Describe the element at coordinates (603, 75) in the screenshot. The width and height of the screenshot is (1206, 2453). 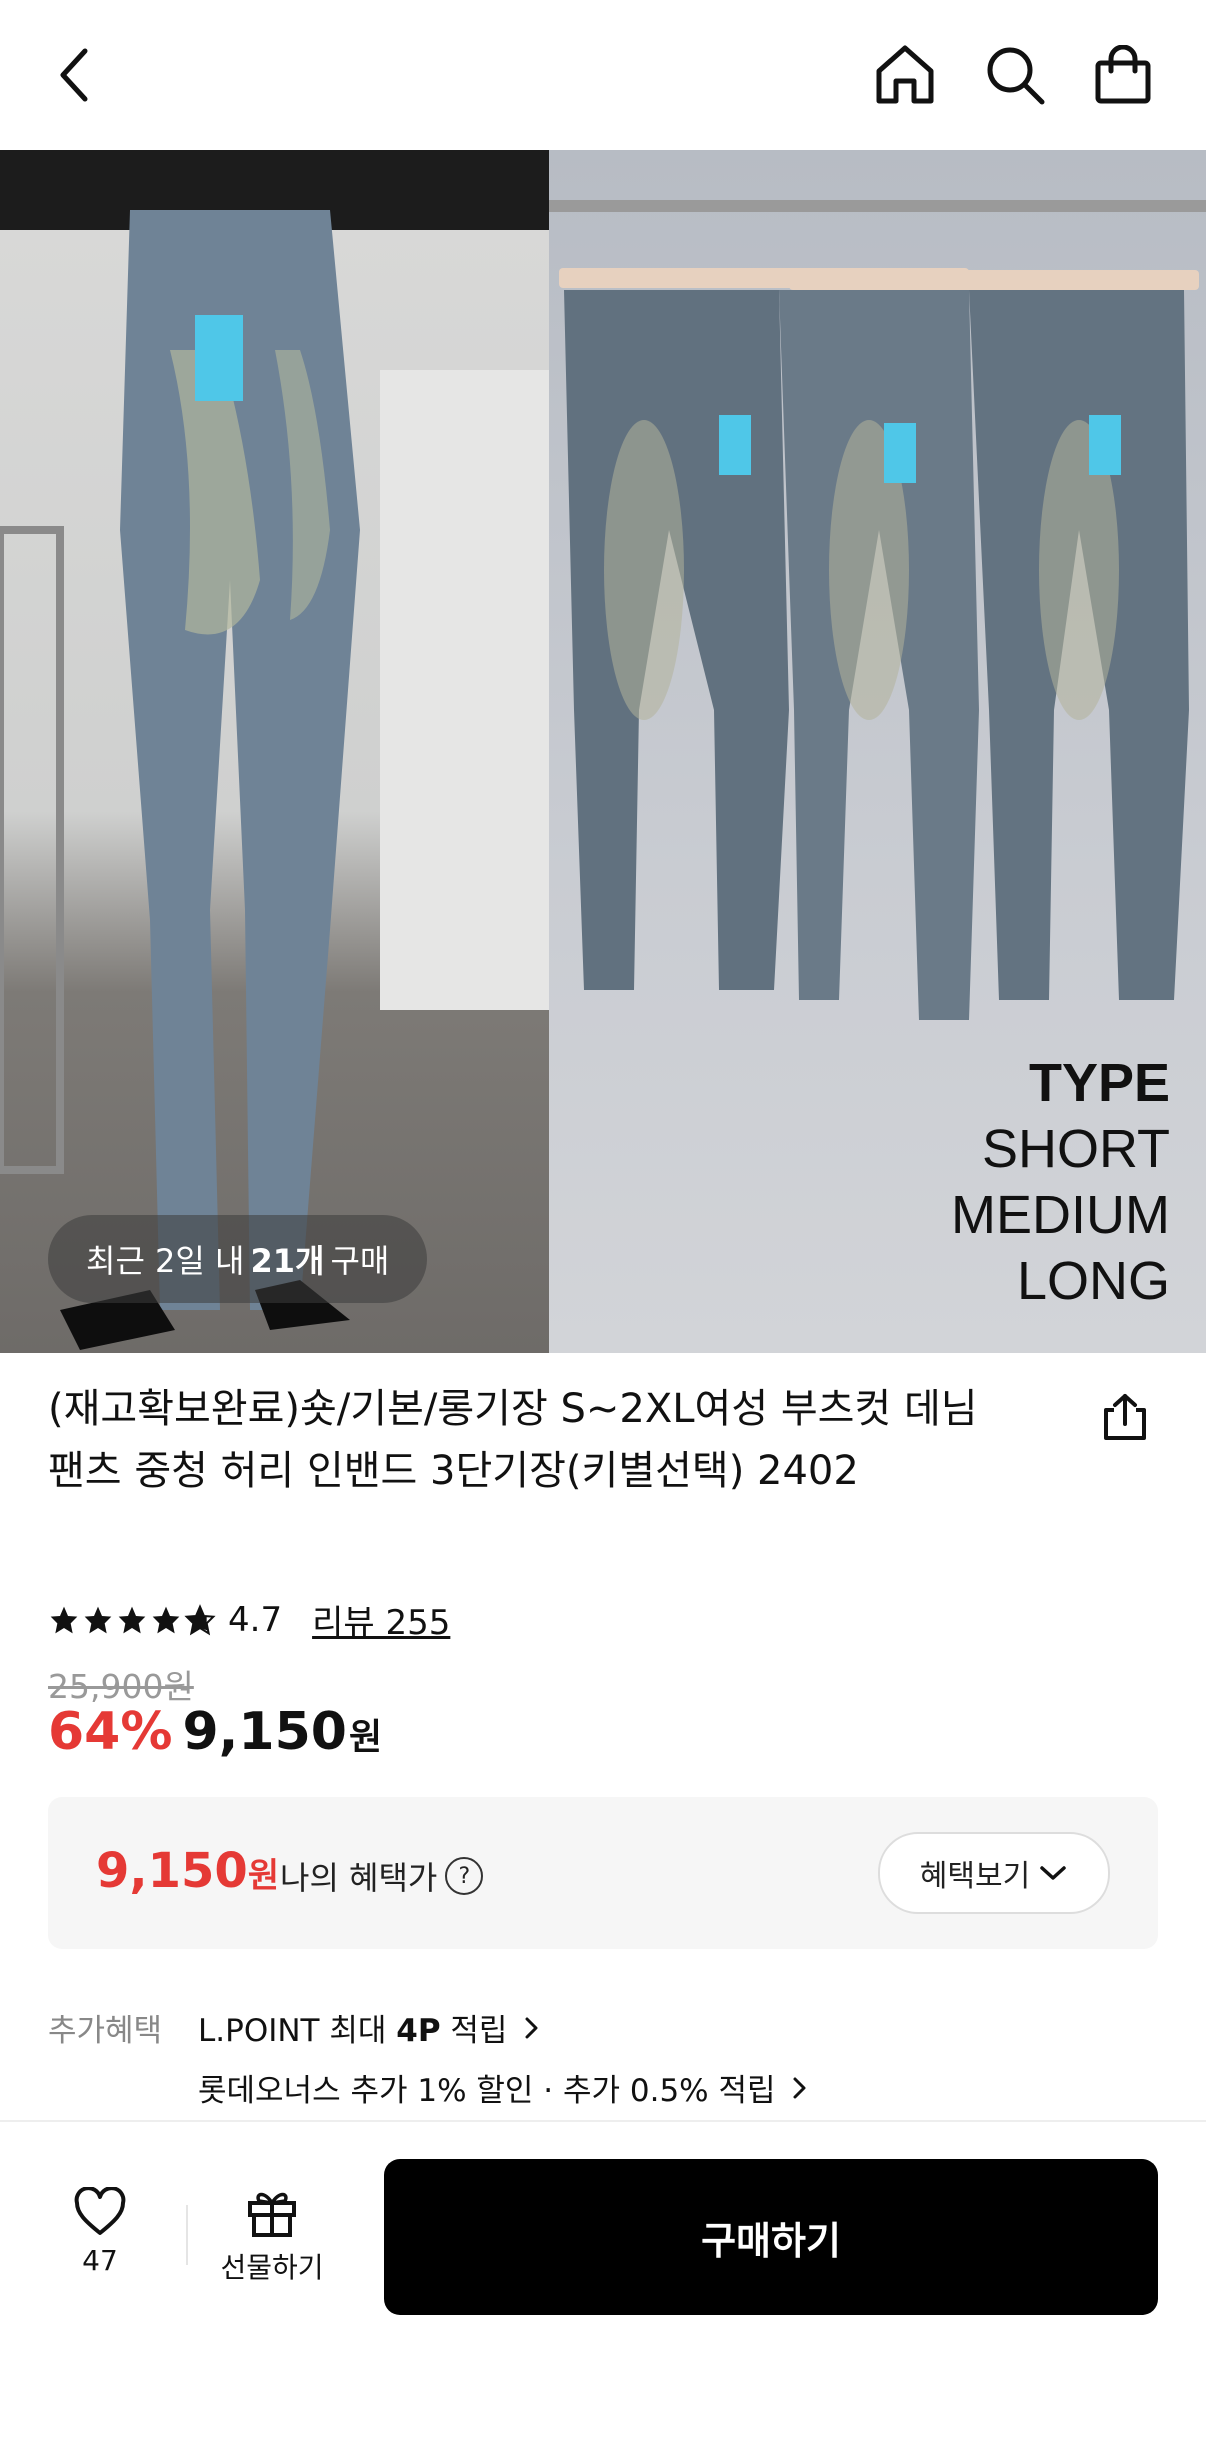
I see `top-bar` at that location.